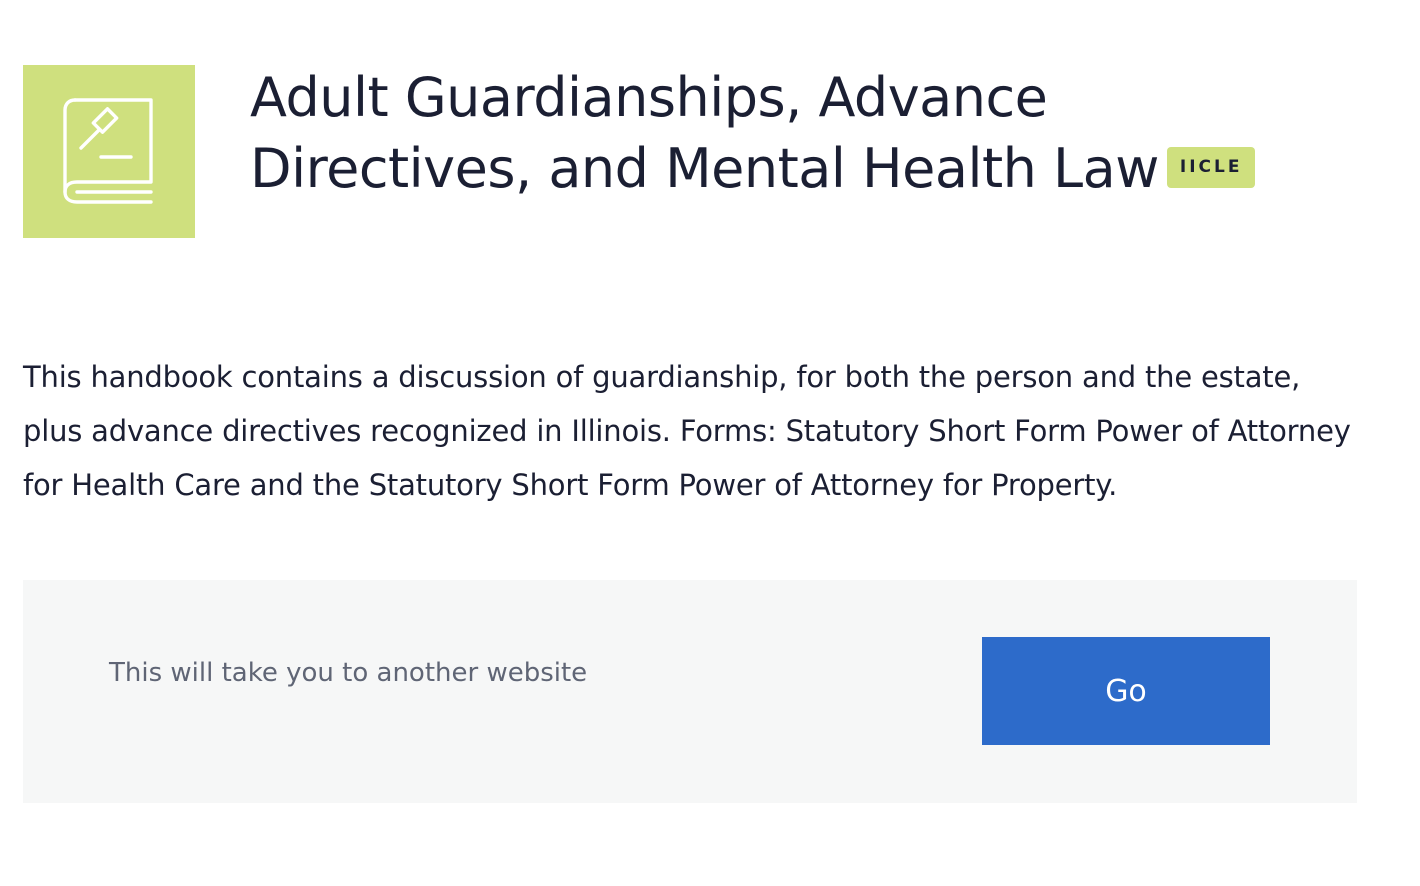  I want to click on resource-icon-tile, so click(109, 151).